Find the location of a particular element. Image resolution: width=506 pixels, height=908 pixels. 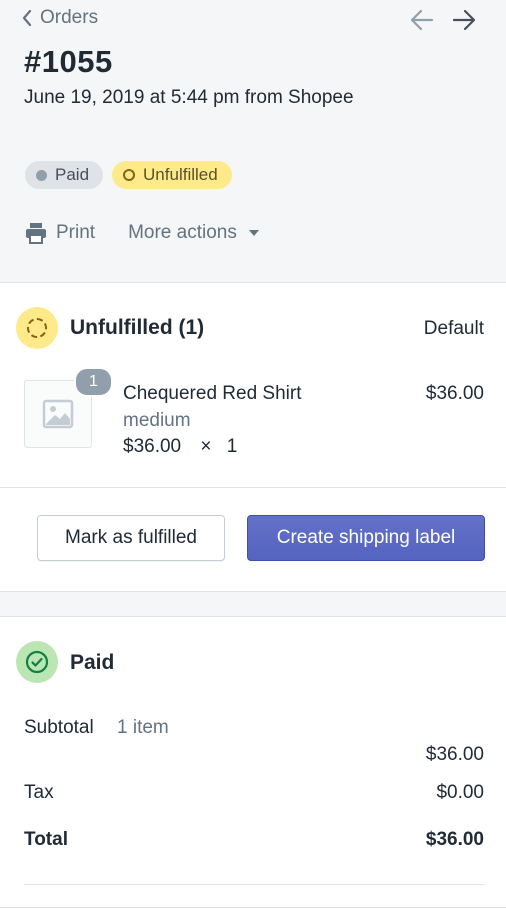

order-number: #1055 is located at coordinates (68, 61).